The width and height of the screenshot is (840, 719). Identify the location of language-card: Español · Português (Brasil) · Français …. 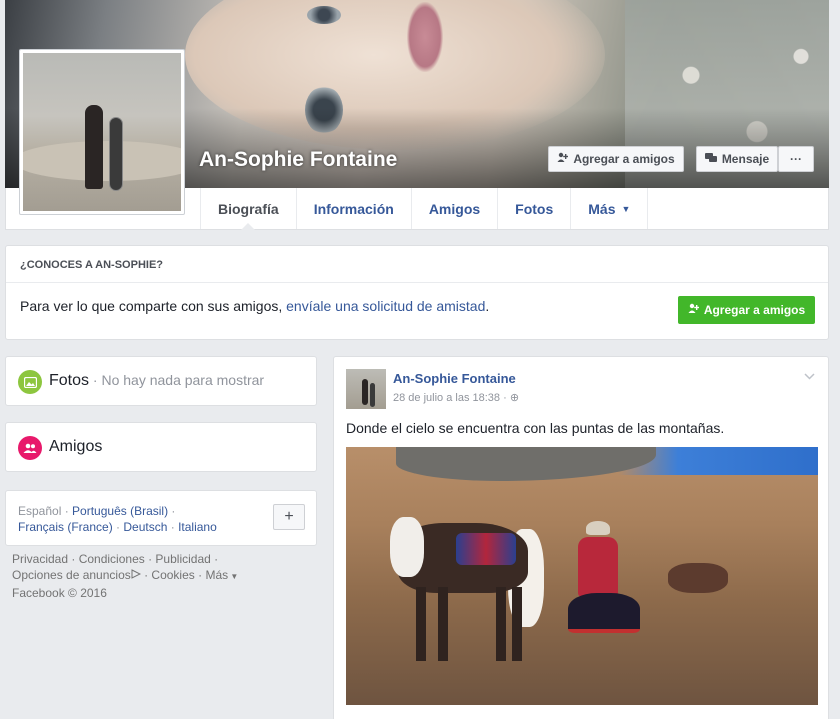
(161, 518).